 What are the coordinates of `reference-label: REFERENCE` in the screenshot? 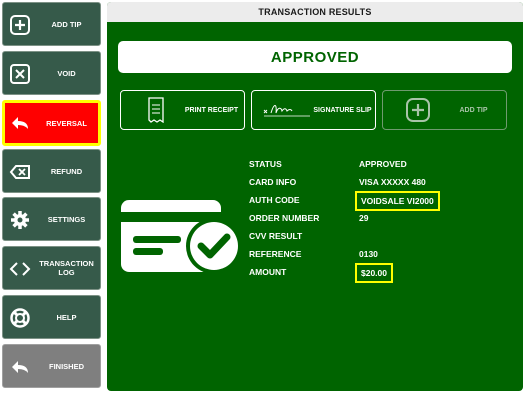 It's located at (275, 254).